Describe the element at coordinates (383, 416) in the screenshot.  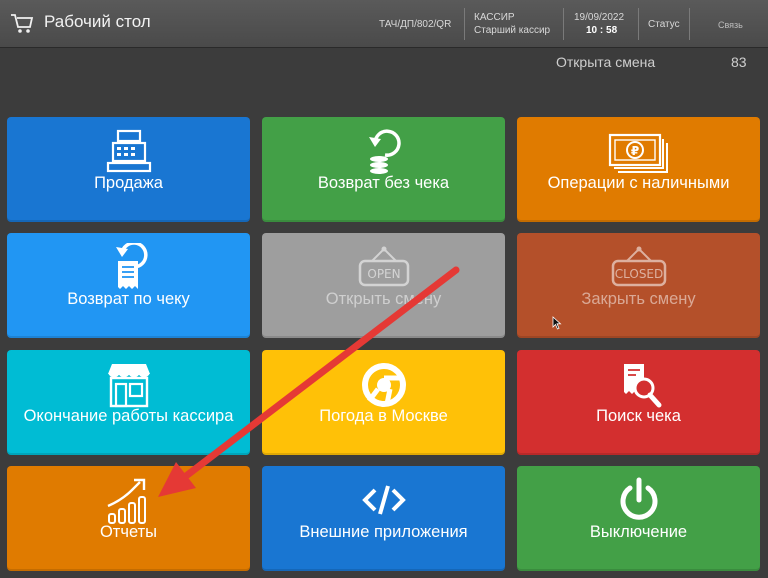
I see `tile-label: Погода в Москве` at that location.